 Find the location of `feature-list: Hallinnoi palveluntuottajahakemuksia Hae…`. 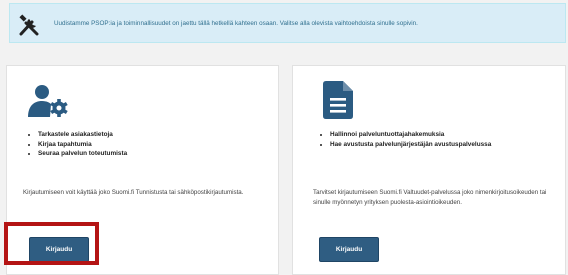

feature-list: Hallinnoi palveluntuottajahakemuksia Hae… is located at coordinates (406, 139).